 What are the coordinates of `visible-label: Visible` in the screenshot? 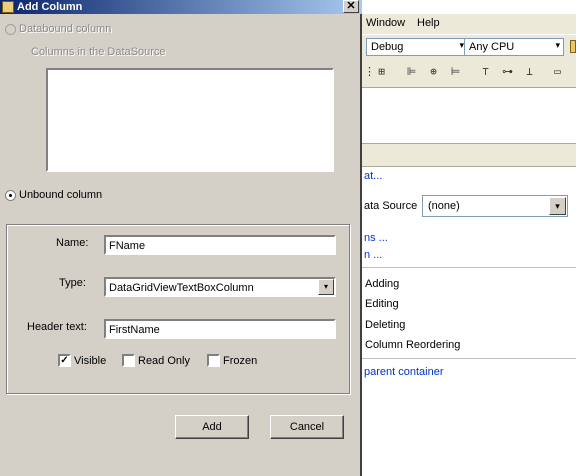 It's located at (90, 361).